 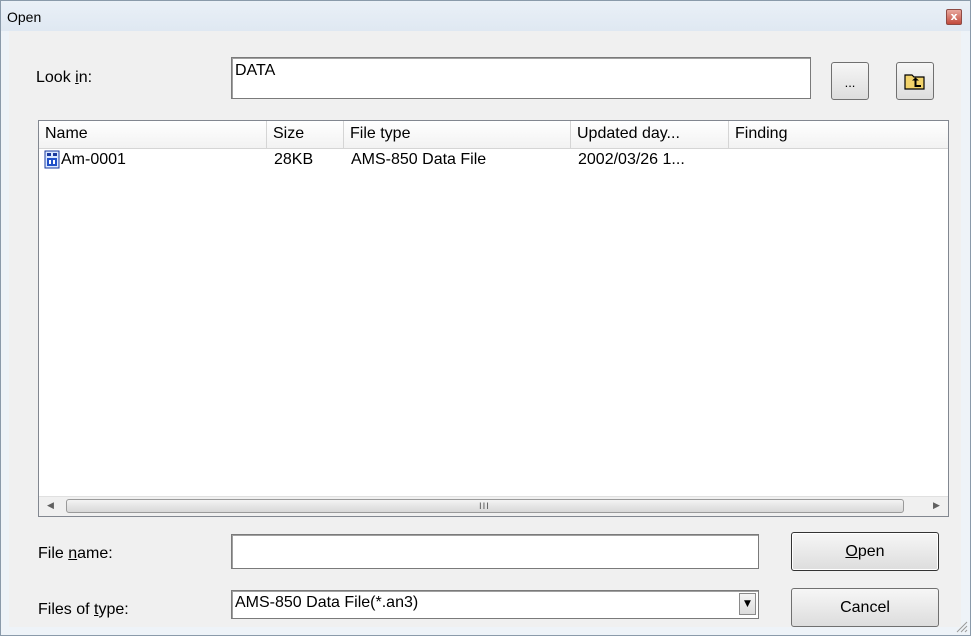 I want to click on scroll-thumb: III, so click(x=485, y=506).